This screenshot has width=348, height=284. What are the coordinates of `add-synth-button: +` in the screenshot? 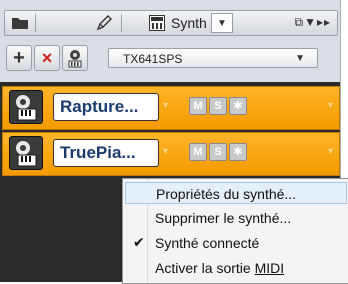 It's located at (19, 58).